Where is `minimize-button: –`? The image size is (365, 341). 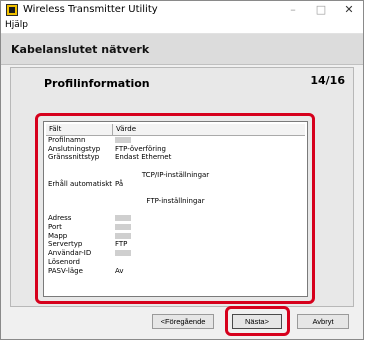
minimize-button: – is located at coordinates (293, 10).